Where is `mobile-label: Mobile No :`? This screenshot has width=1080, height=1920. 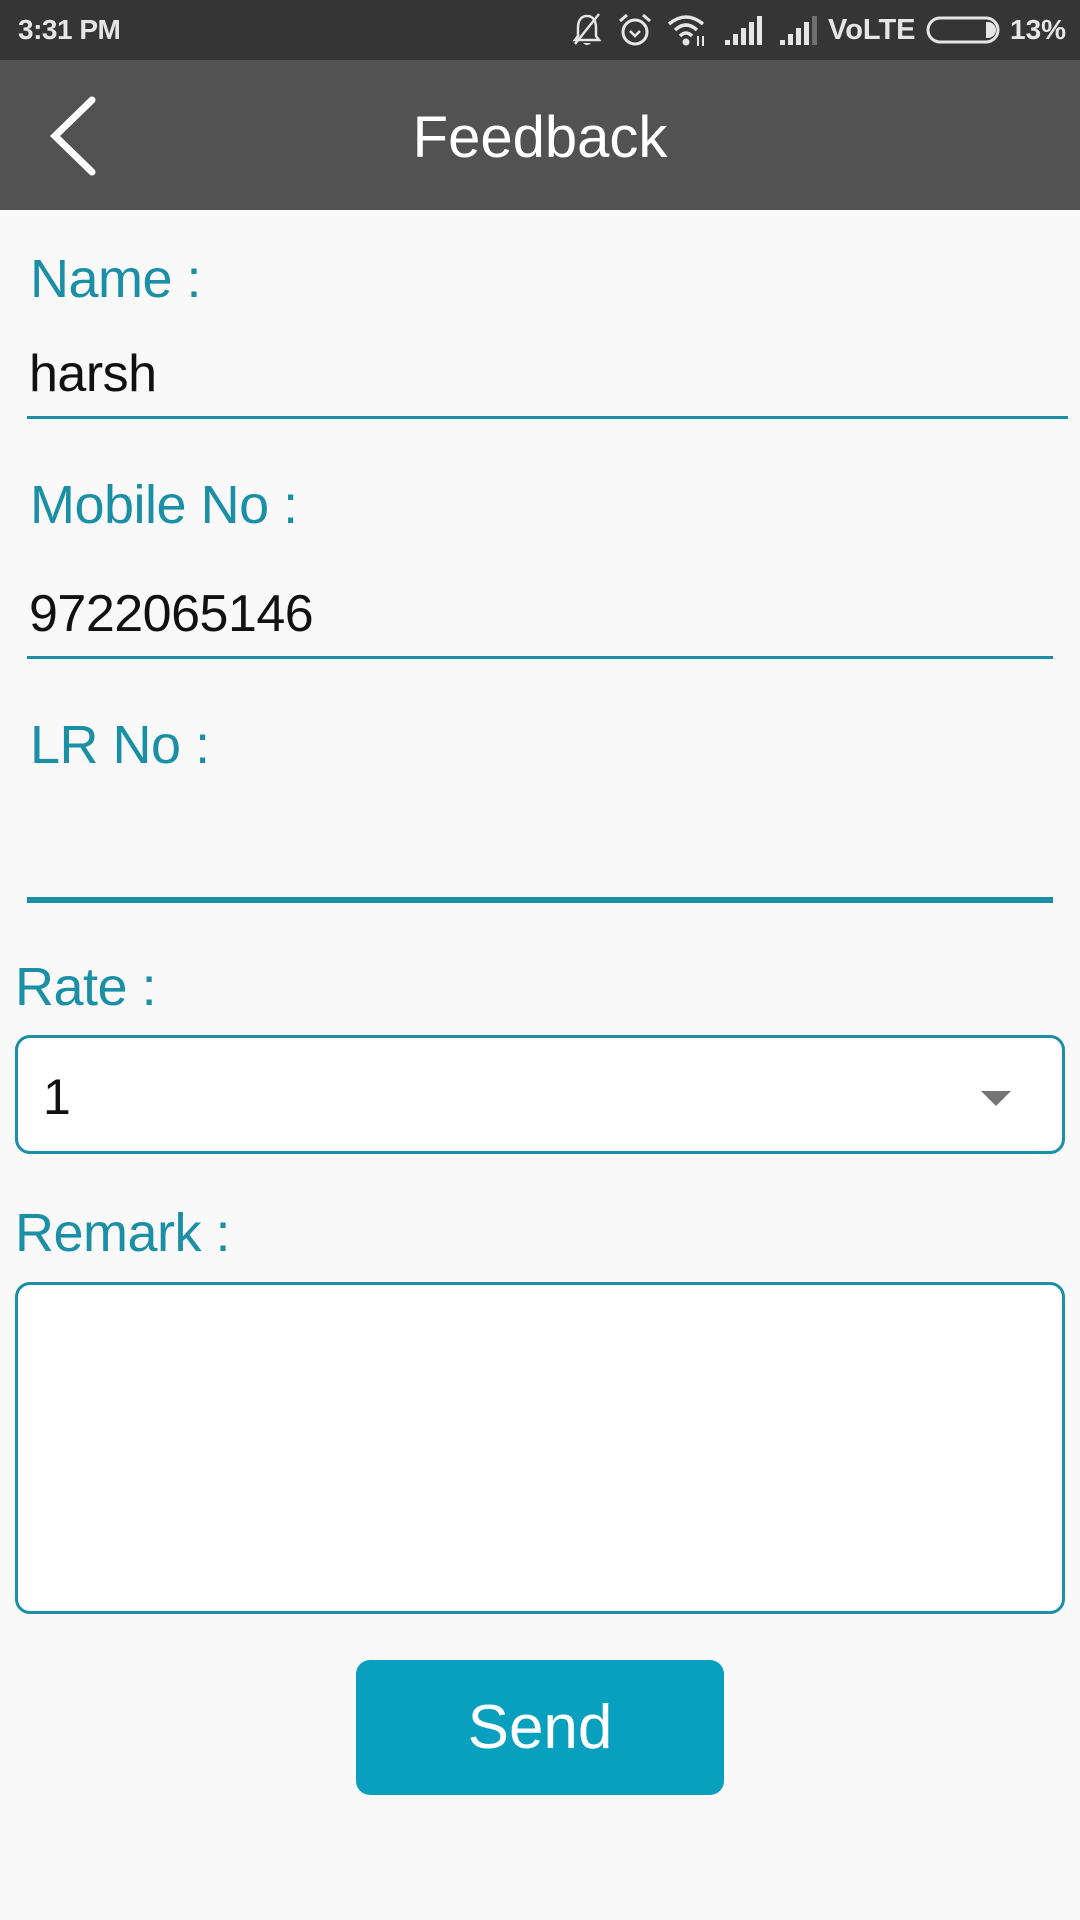 mobile-label: Mobile No : is located at coordinates (164, 505).